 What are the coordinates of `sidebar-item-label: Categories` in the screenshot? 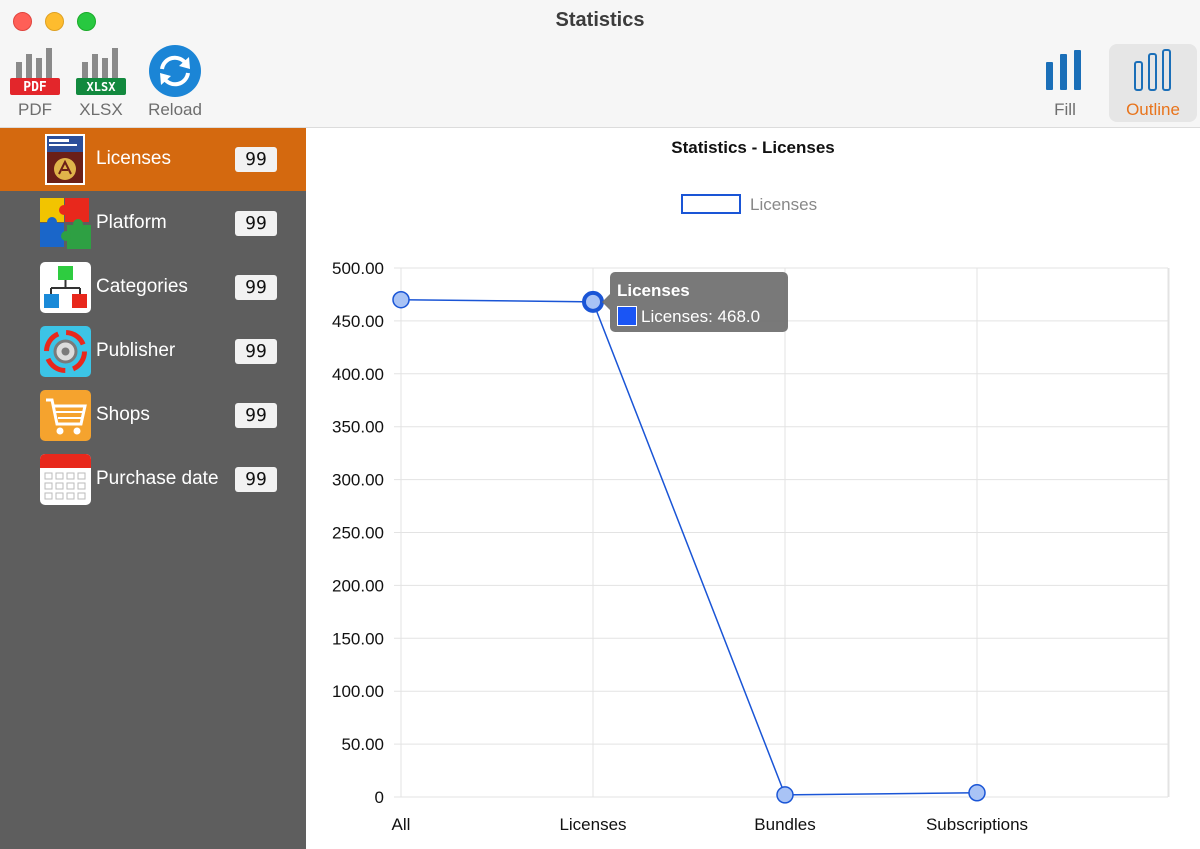 It's located at (142, 286).